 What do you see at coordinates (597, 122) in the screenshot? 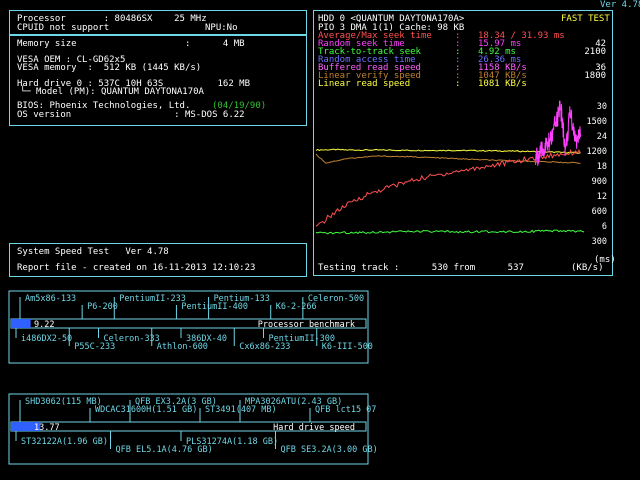
I see `graph-tick-label: 1500` at bounding box center [597, 122].